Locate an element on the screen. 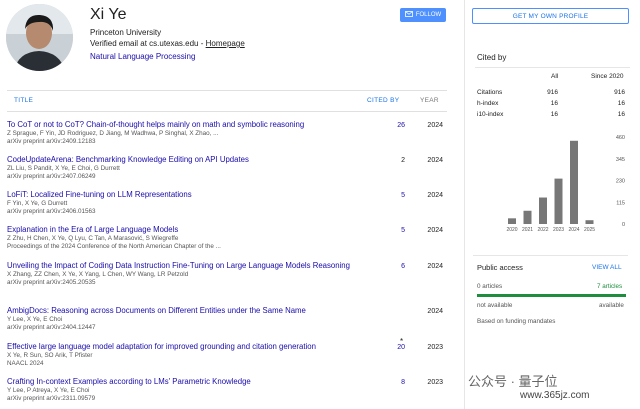 This screenshot has height=409, width=640. metric-label-h-index: h-index is located at coordinates (487, 103).